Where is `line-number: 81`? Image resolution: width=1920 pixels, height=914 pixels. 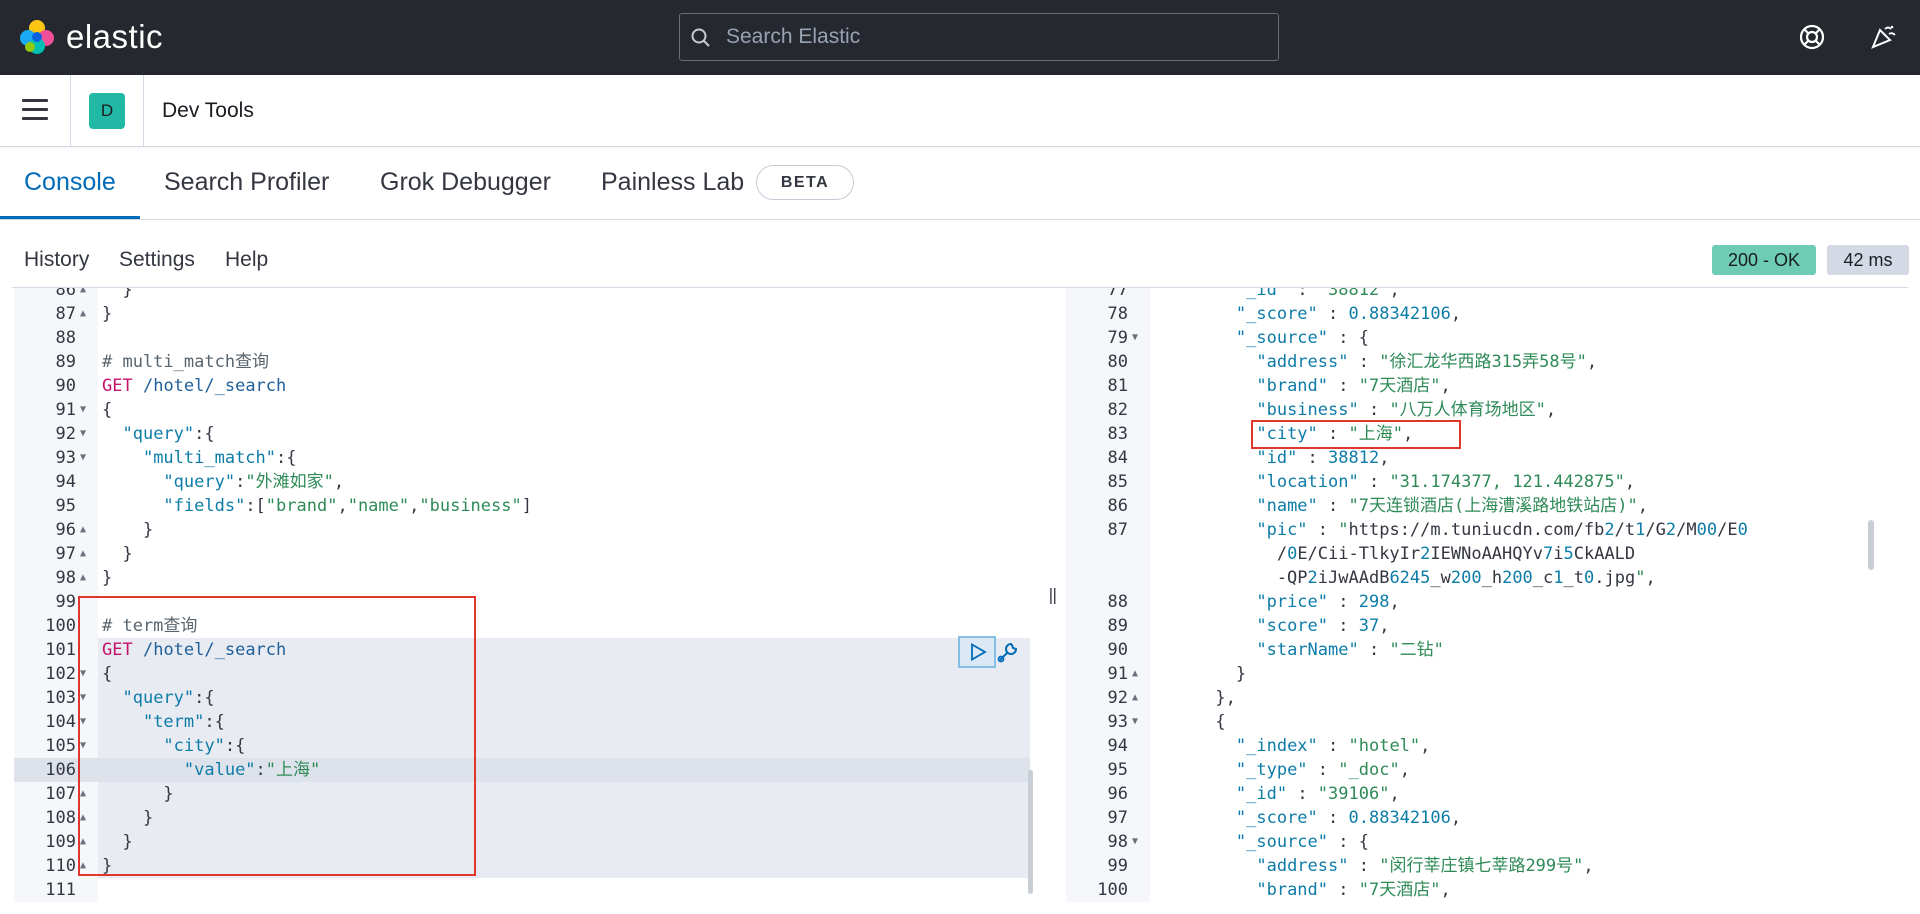 line-number: 81 is located at coordinates (1117, 386).